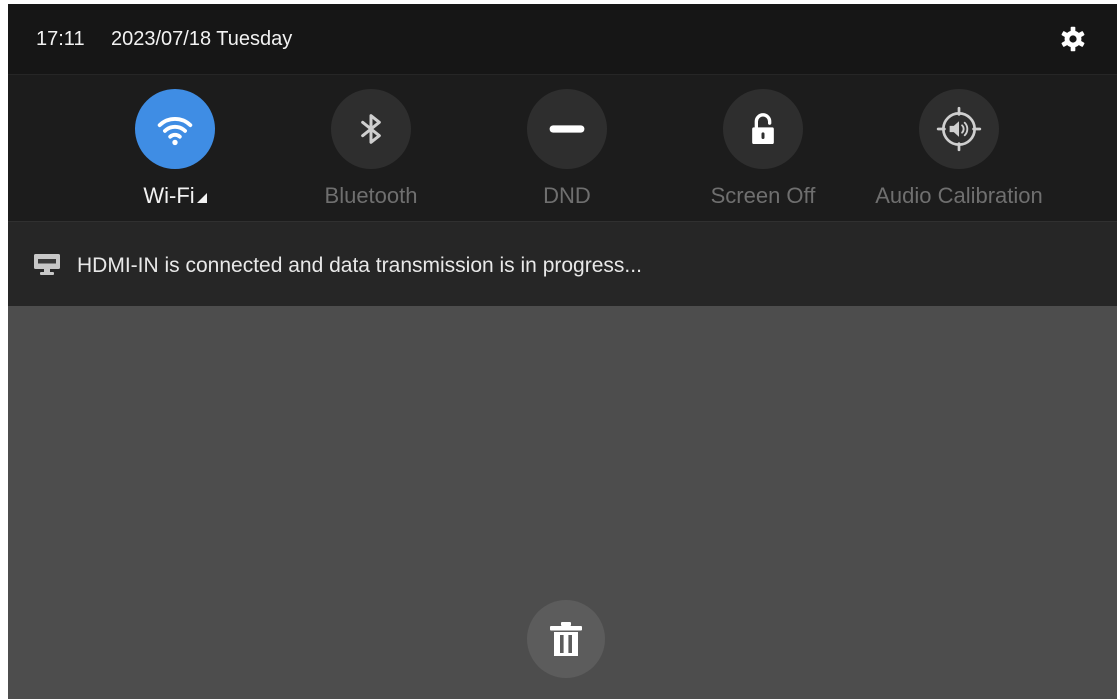 Image resolution: width=1117 pixels, height=699 pixels. I want to click on gear-icon, so click(1073, 39).